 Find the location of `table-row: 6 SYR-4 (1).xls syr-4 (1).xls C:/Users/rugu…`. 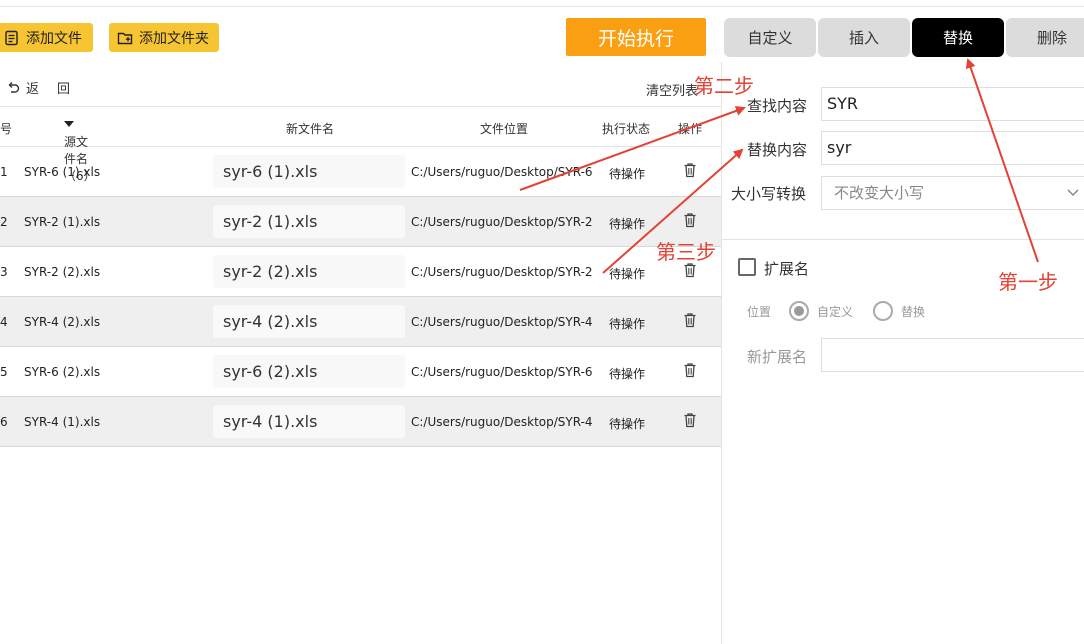

table-row: 6 SYR-4 (1).xls syr-4 (1).xls C:/Users/rugu… is located at coordinates (360, 422).